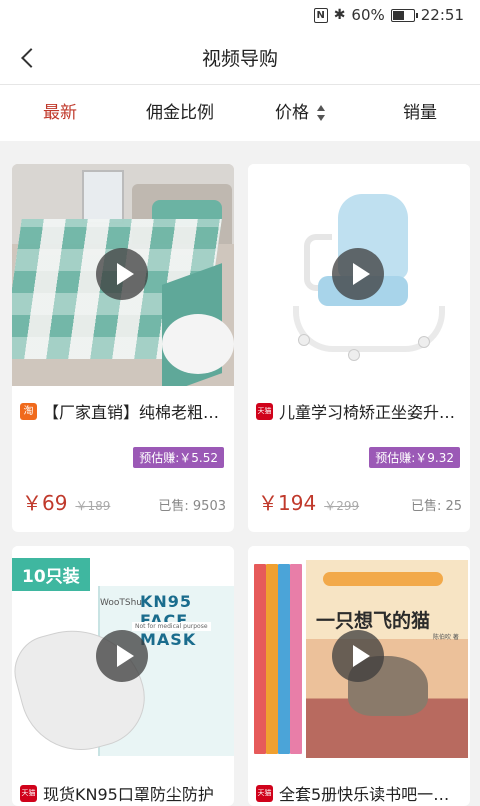 This screenshot has width=480, height=806. I want to click on nfc-icon: N, so click(320, 15).